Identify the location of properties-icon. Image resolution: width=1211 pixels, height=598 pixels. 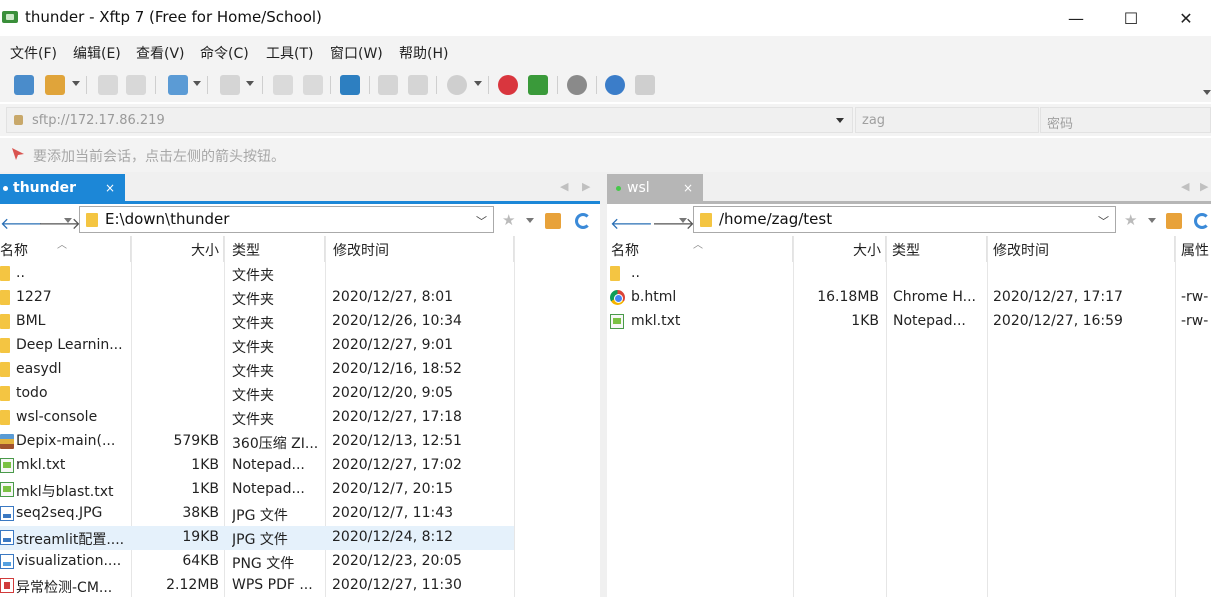
(283, 85).